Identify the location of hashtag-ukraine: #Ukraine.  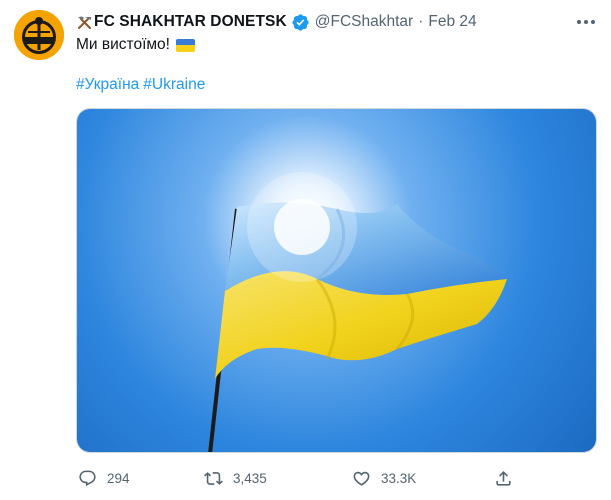
(174, 85).